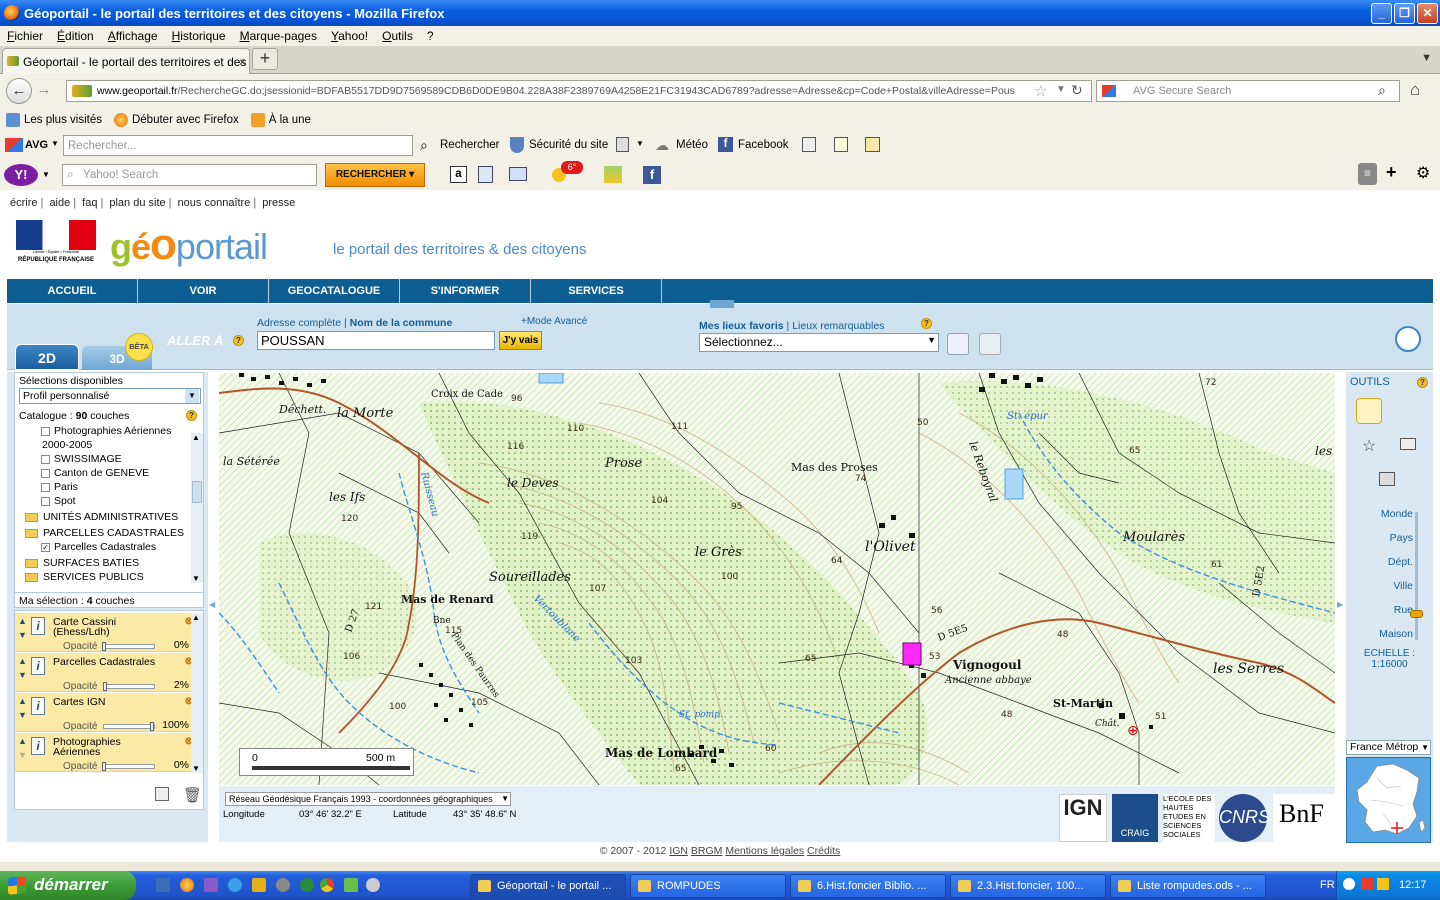 The height and width of the screenshot is (900, 1440). Describe the element at coordinates (1403, 586) in the screenshot. I see `zoom-level-ville: Ville` at that location.